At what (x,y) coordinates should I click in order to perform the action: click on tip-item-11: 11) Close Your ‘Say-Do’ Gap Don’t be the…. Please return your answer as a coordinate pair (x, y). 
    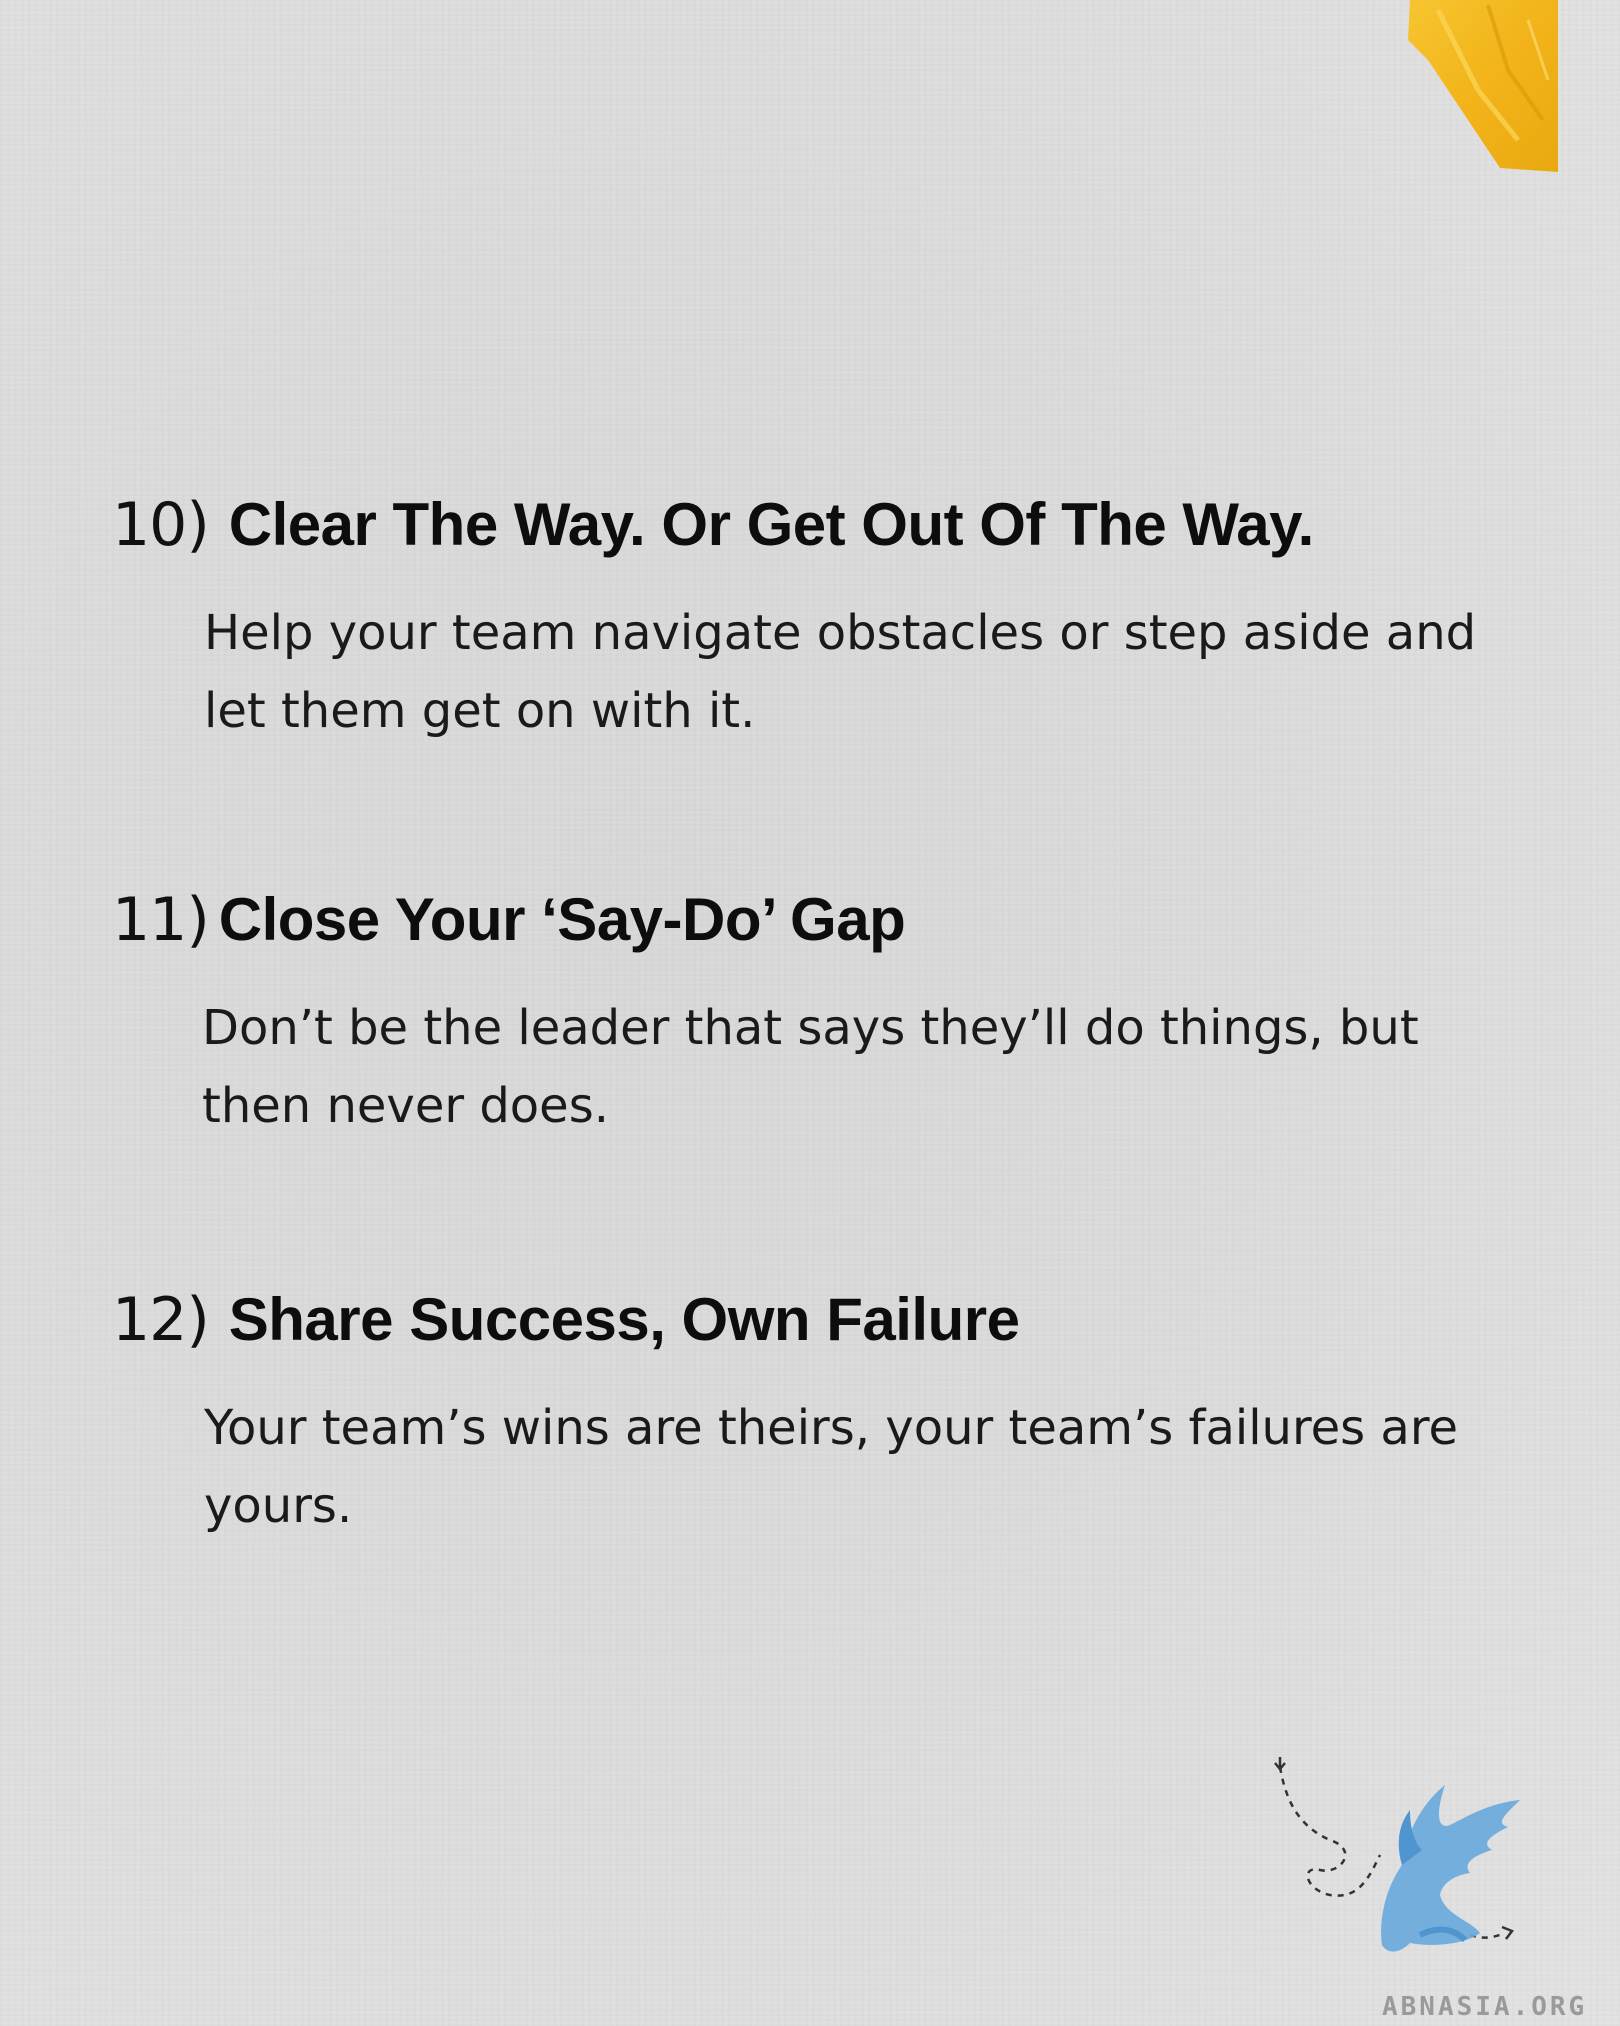
    Looking at the image, I should click on (812, 1015).